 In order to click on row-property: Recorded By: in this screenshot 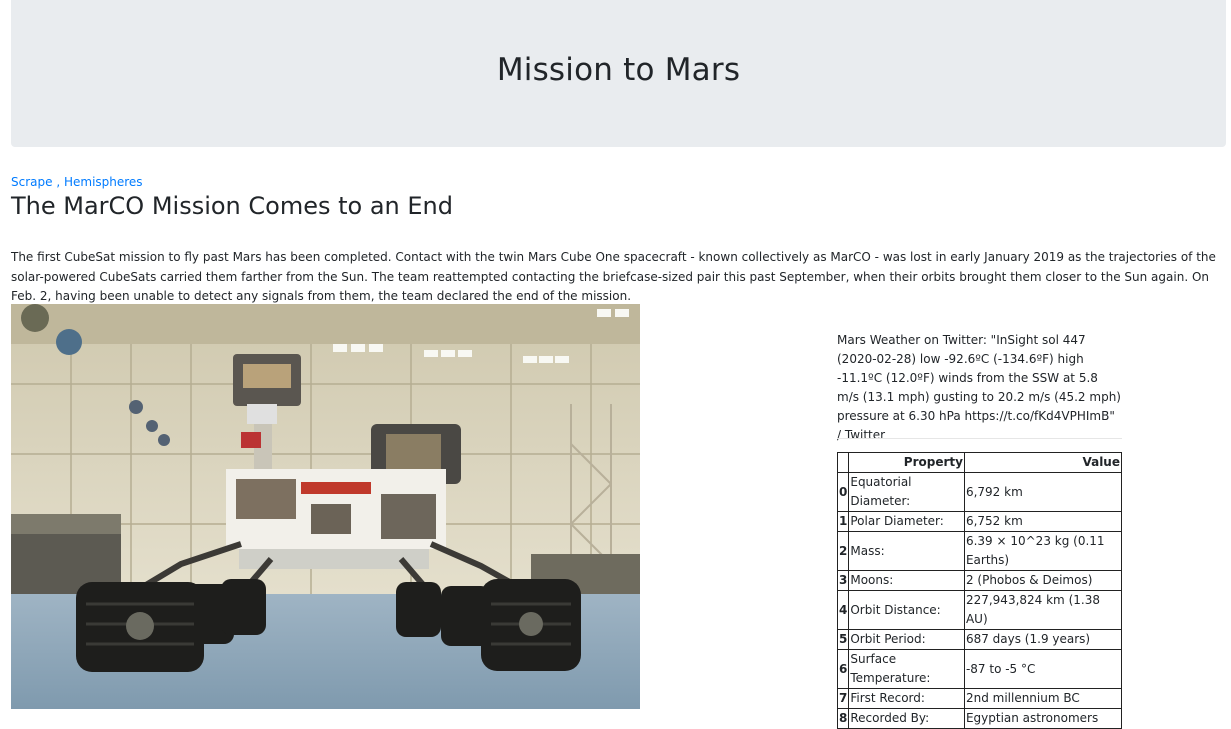, I will do `click(906, 718)`.